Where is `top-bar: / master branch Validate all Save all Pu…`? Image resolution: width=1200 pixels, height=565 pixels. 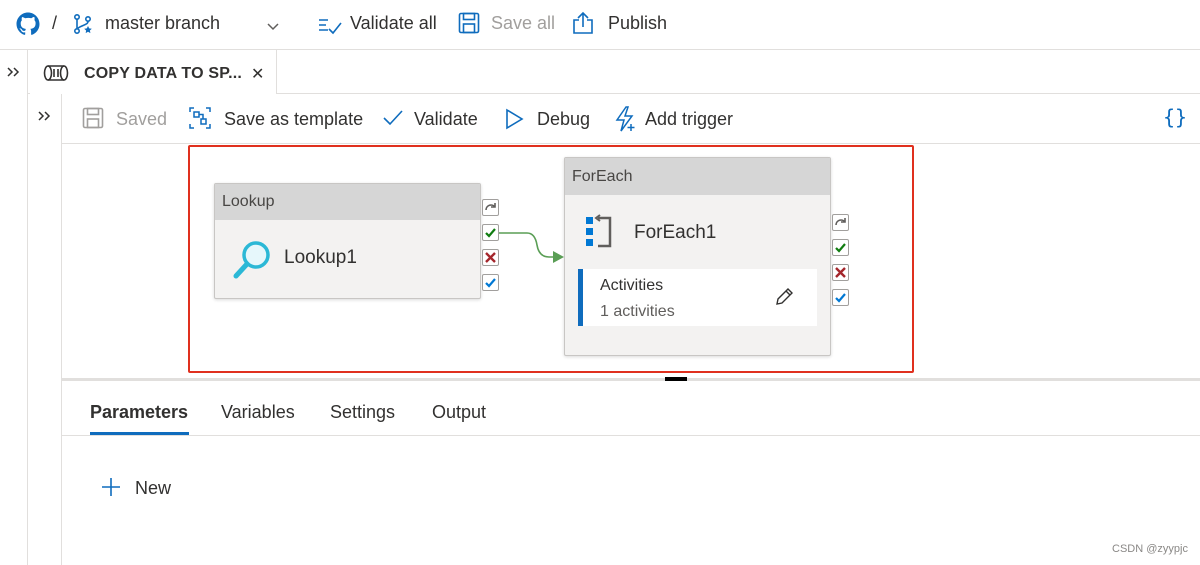 top-bar: / master branch Validate all Save all Pu… is located at coordinates (600, 25).